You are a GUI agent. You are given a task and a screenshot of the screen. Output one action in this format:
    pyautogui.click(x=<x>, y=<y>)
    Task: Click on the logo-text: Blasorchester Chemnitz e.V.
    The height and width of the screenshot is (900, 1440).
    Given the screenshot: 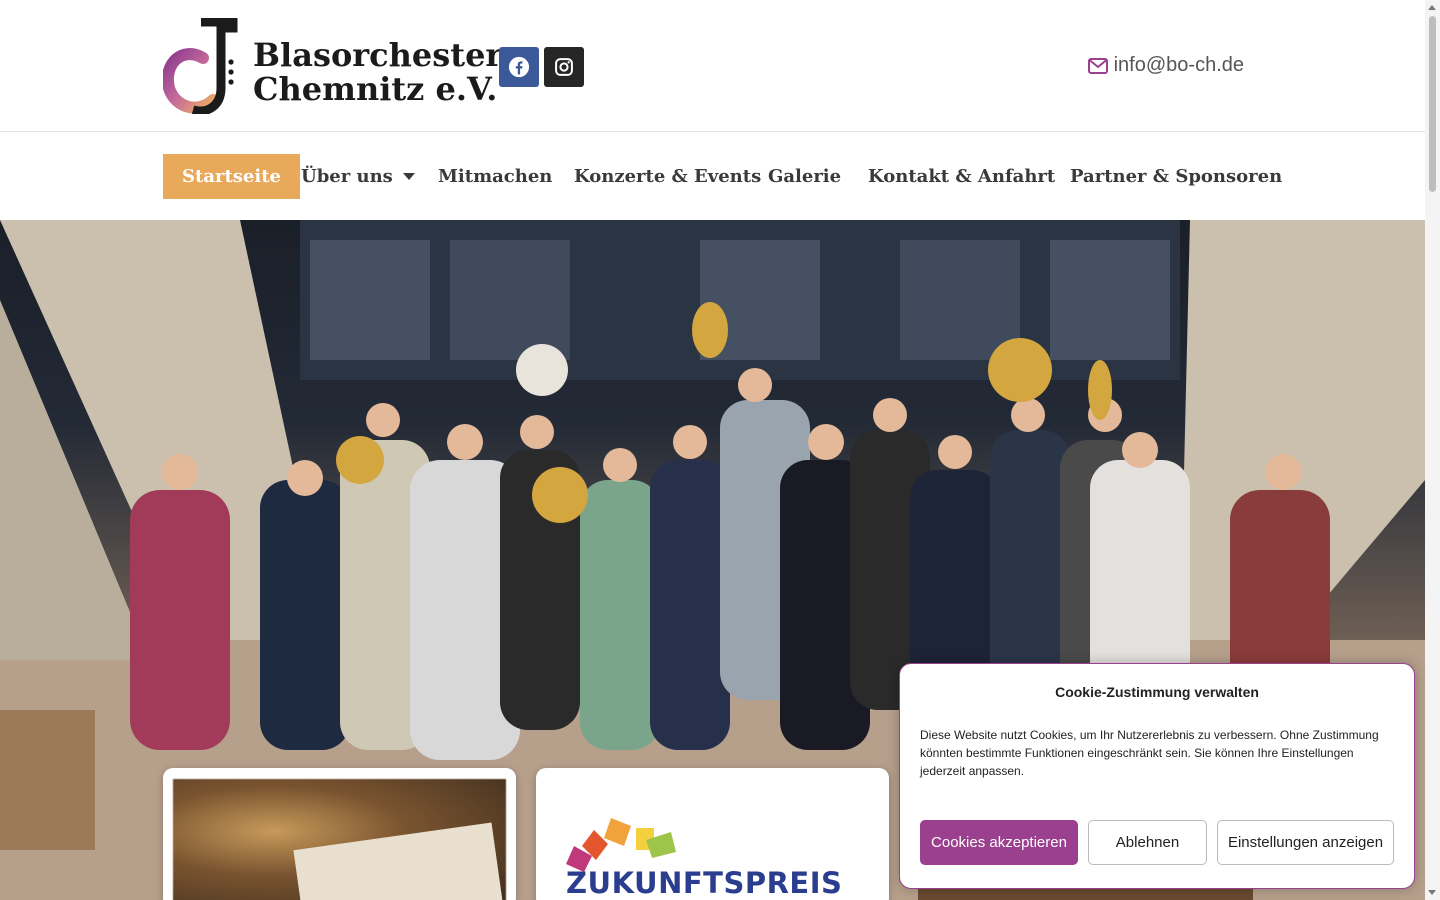 What is the action you would take?
    pyautogui.click(x=377, y=72)
    